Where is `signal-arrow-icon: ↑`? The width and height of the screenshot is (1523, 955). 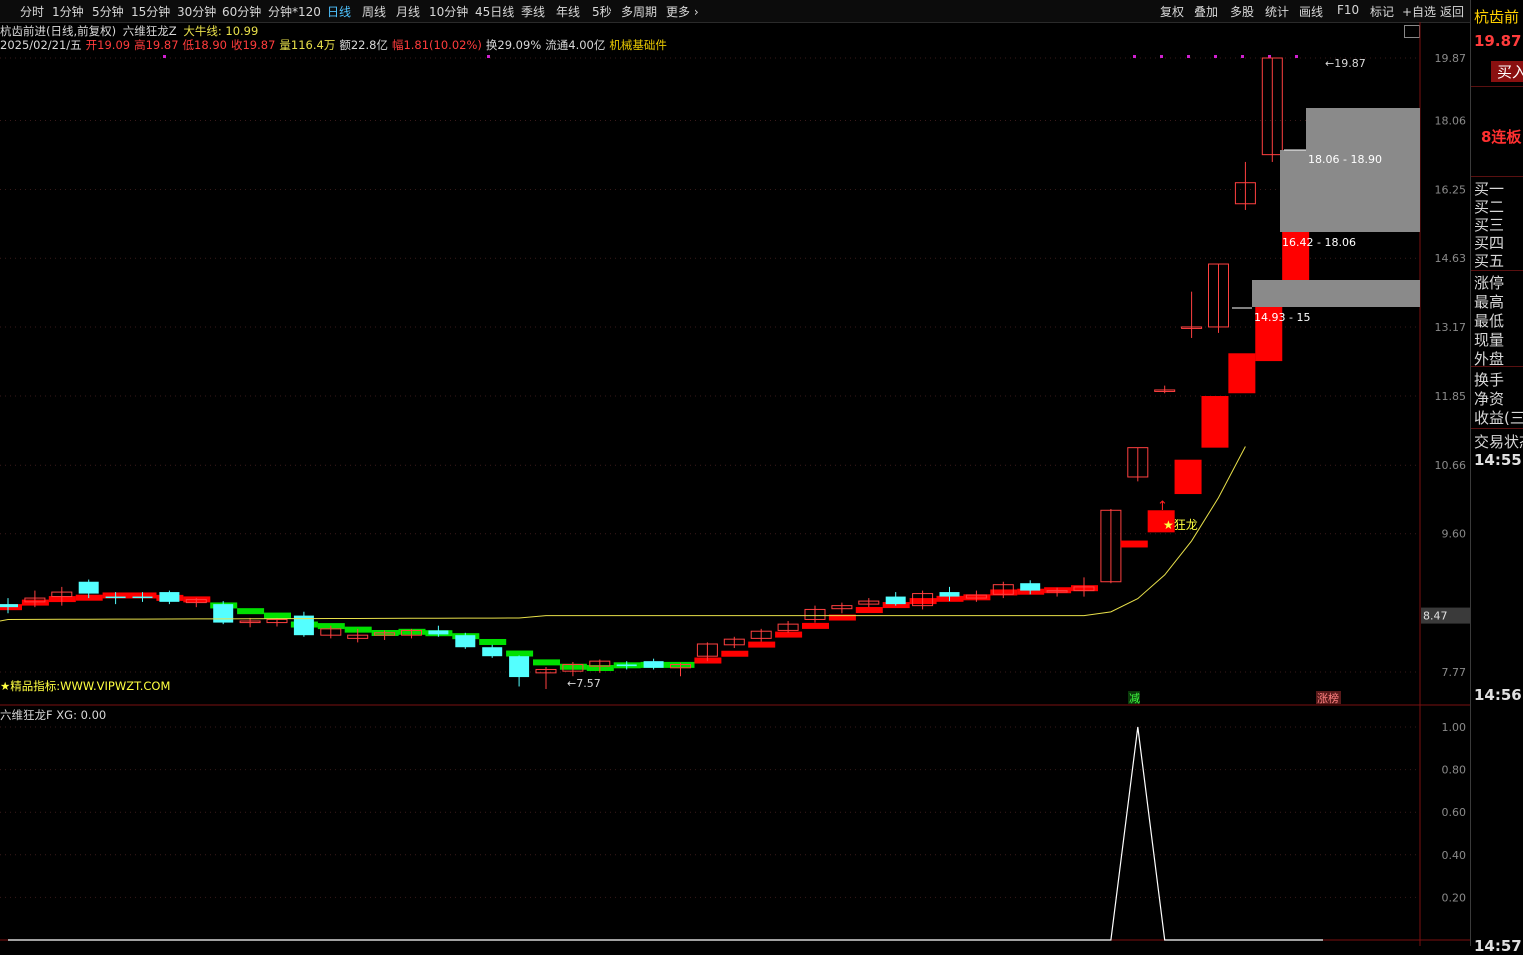
signal-arrow-icon: ↑ is located at coordinates (1162, 506).